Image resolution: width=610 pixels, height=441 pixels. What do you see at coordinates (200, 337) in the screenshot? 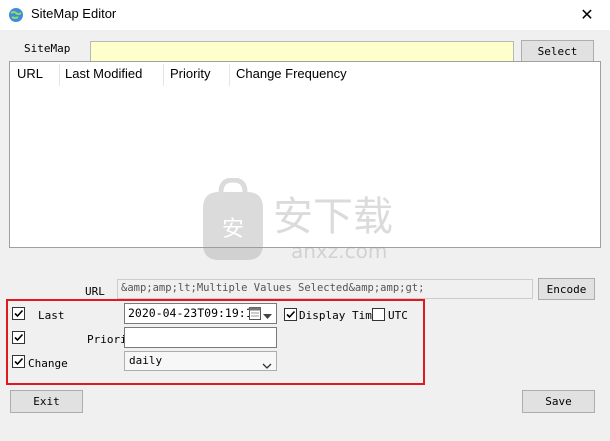
I see `priority-input` at bounding box center [200, 337].